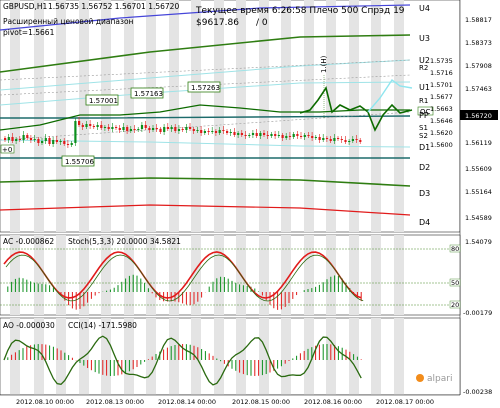  Describe the element at coordinates (477, 392) in the screenshot. I see `ao-min-value: -0.00238` at that location.